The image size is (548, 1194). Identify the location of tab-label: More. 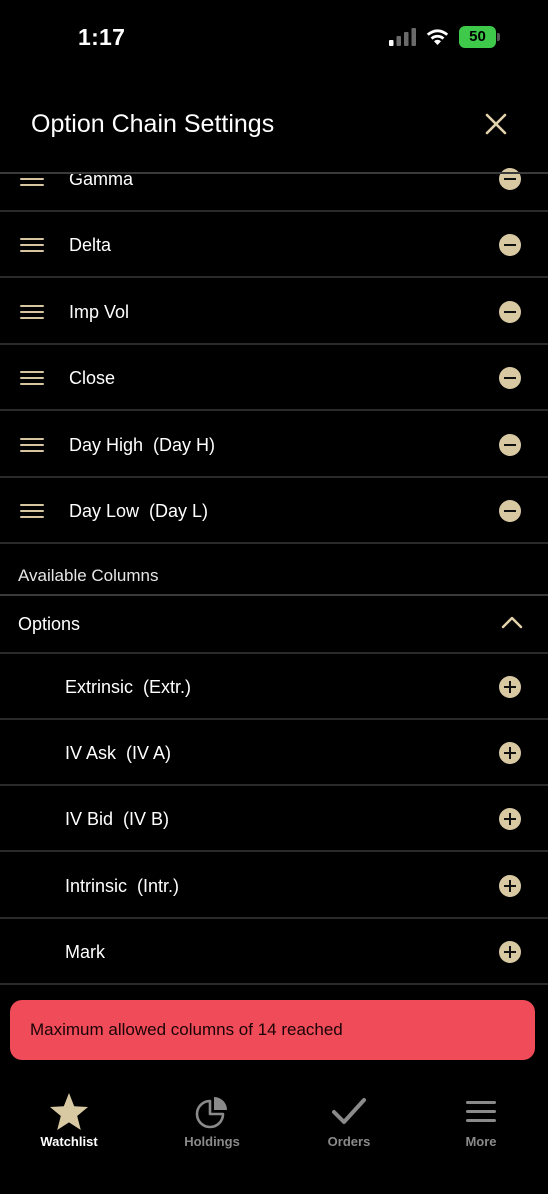
(481, 1141).